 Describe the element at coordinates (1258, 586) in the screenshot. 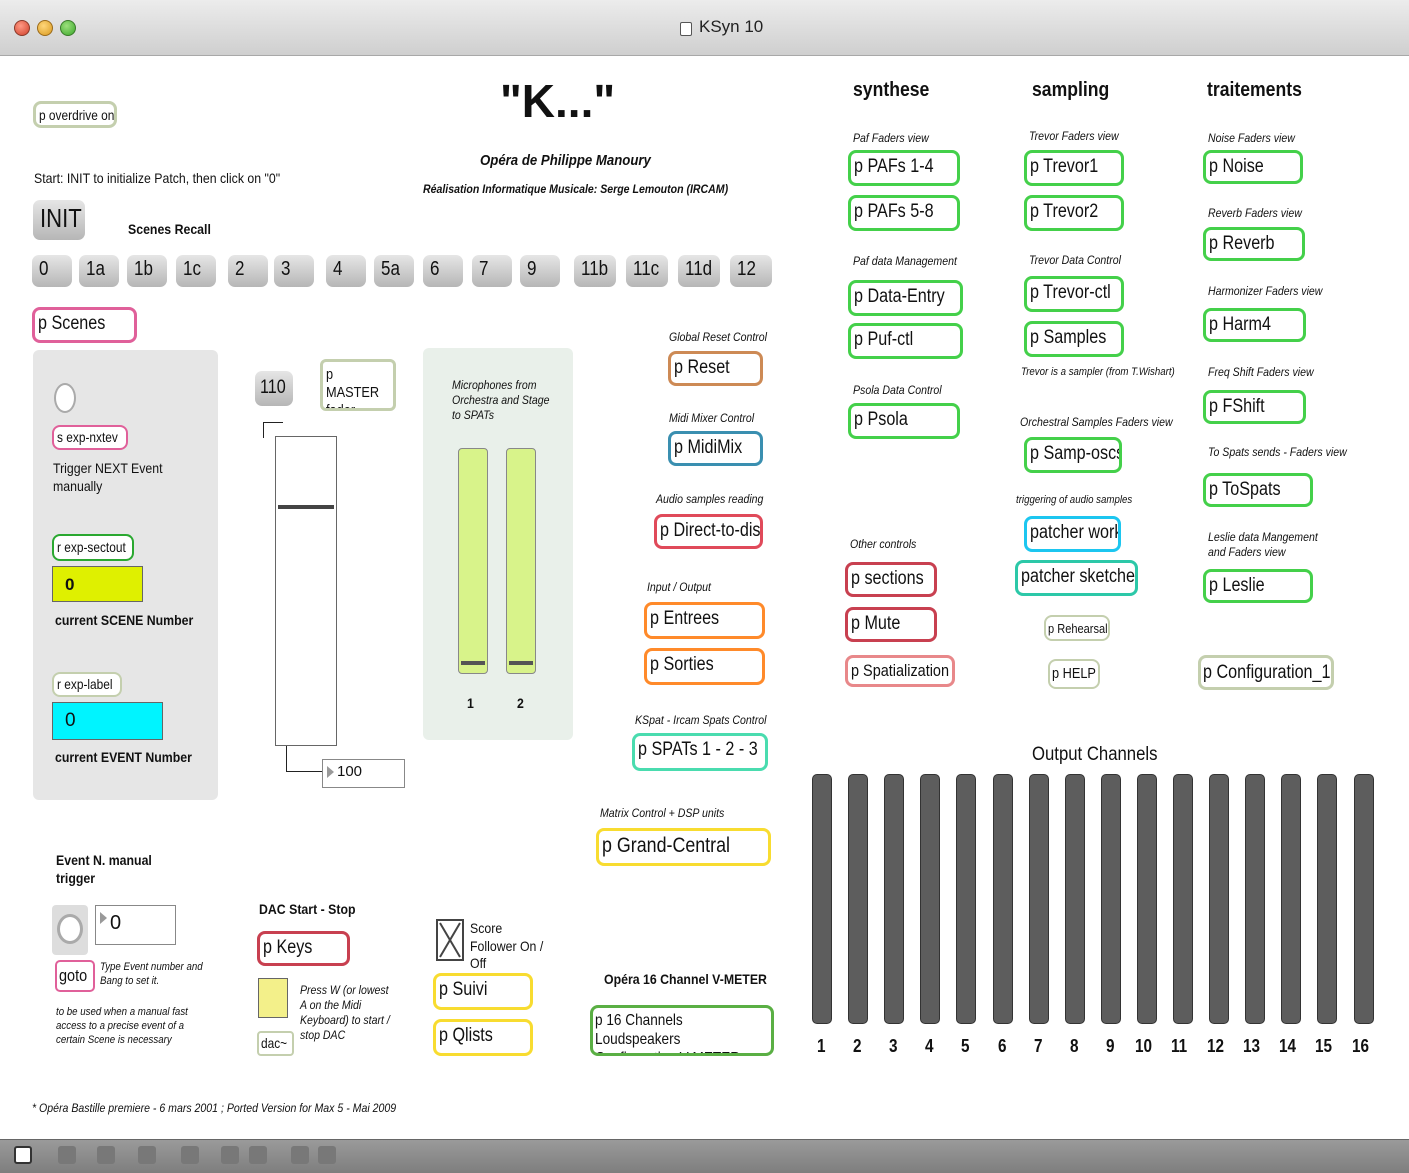

I see `p-leslie-button: p Leslie` at that location.